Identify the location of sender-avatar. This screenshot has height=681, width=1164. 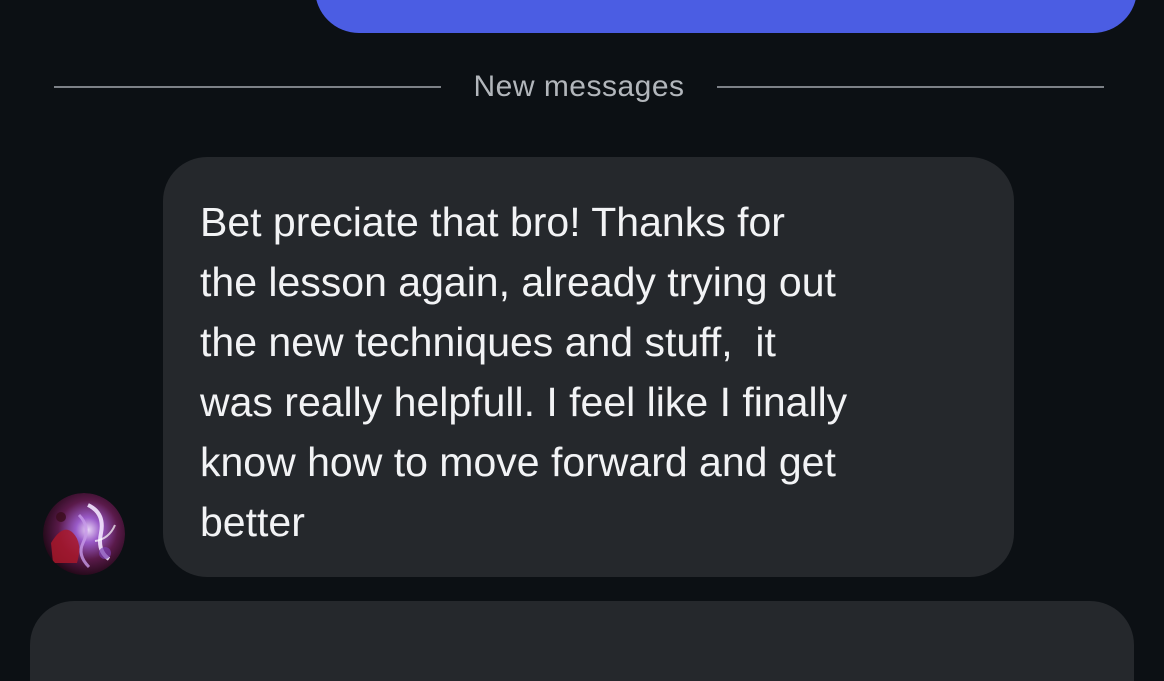
(84, 534).